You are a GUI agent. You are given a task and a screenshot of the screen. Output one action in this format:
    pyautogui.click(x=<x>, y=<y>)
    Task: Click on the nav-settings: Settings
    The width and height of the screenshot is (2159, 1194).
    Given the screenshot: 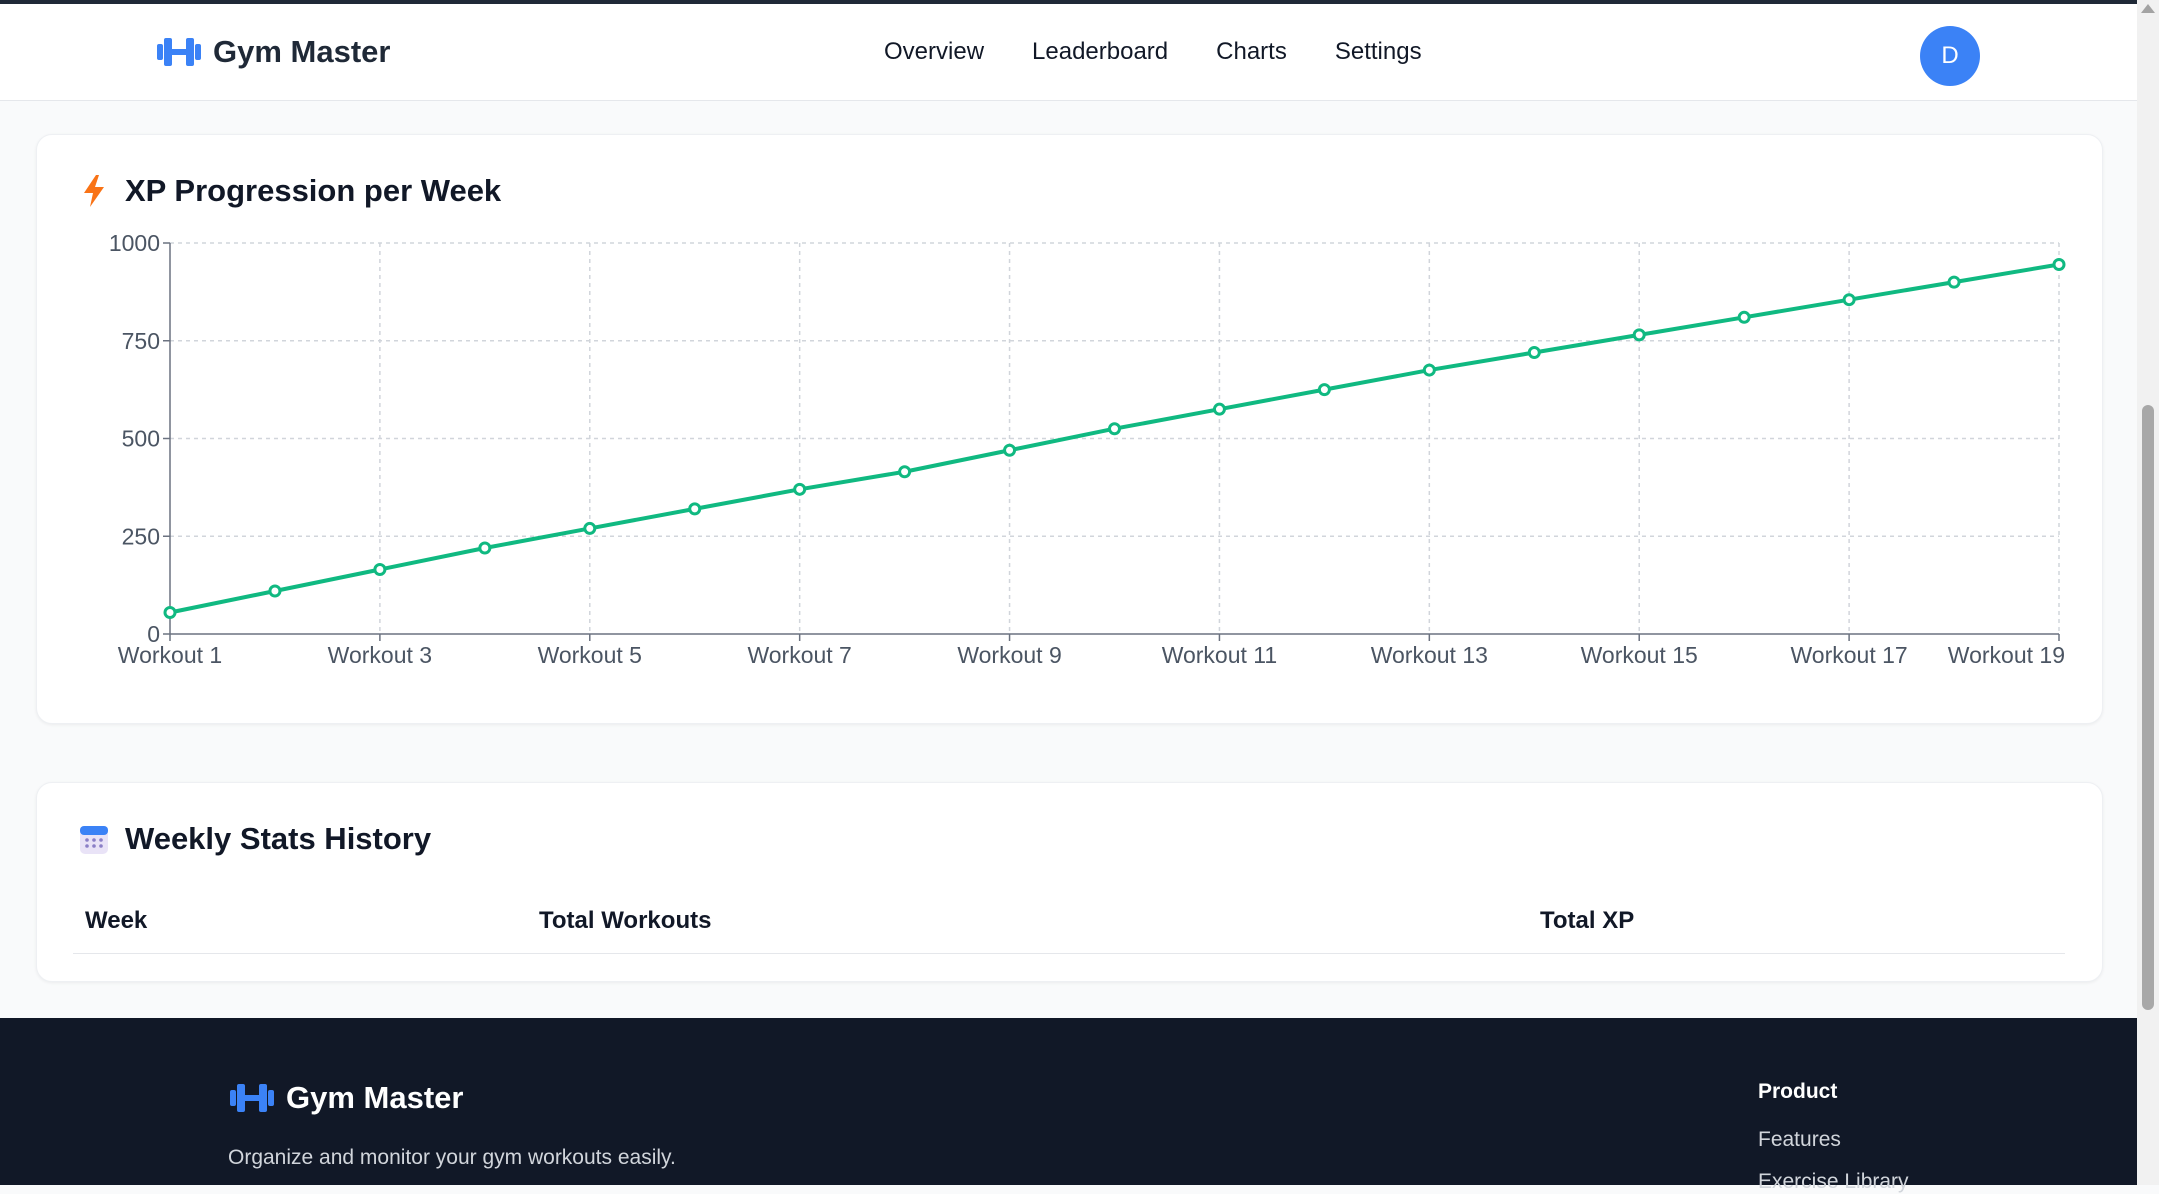 What is the action you would take?
    pyautogui.click(x=1378, y=52)
    